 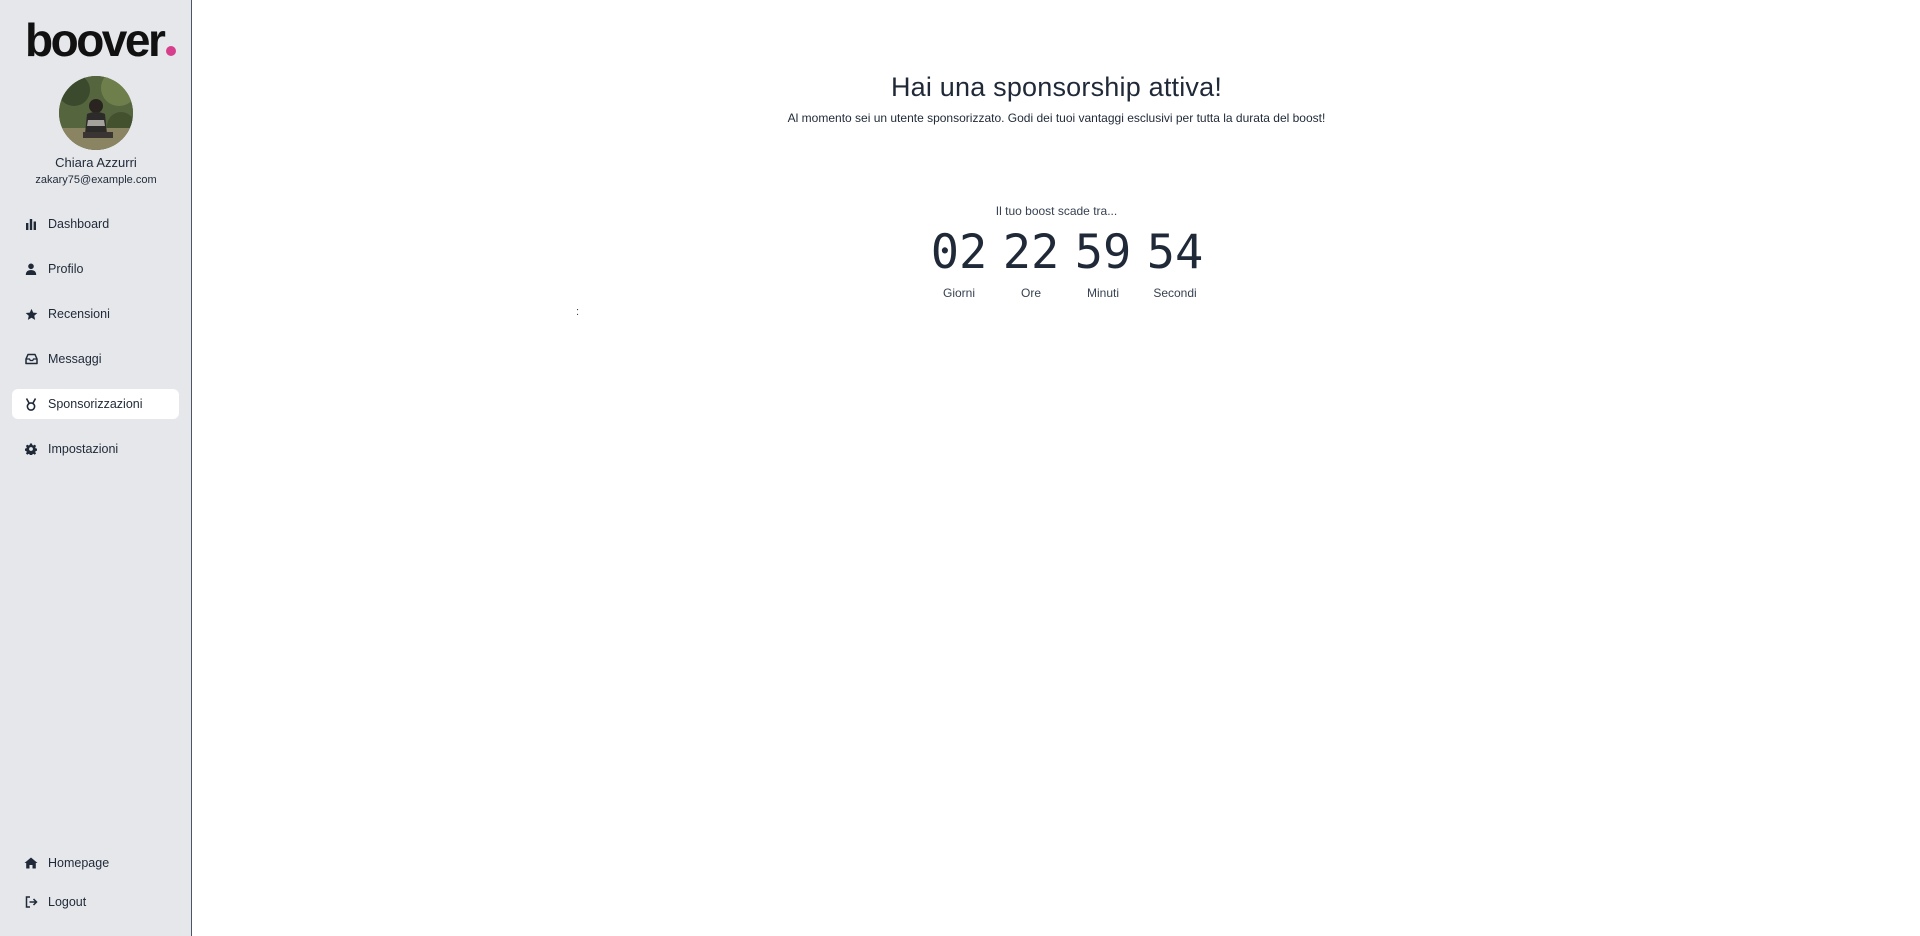 What do you see at coordinates (95, 902) in the screenshot?
I see `sidebar-item-logout: Logout` at bounding box center [95, 902].